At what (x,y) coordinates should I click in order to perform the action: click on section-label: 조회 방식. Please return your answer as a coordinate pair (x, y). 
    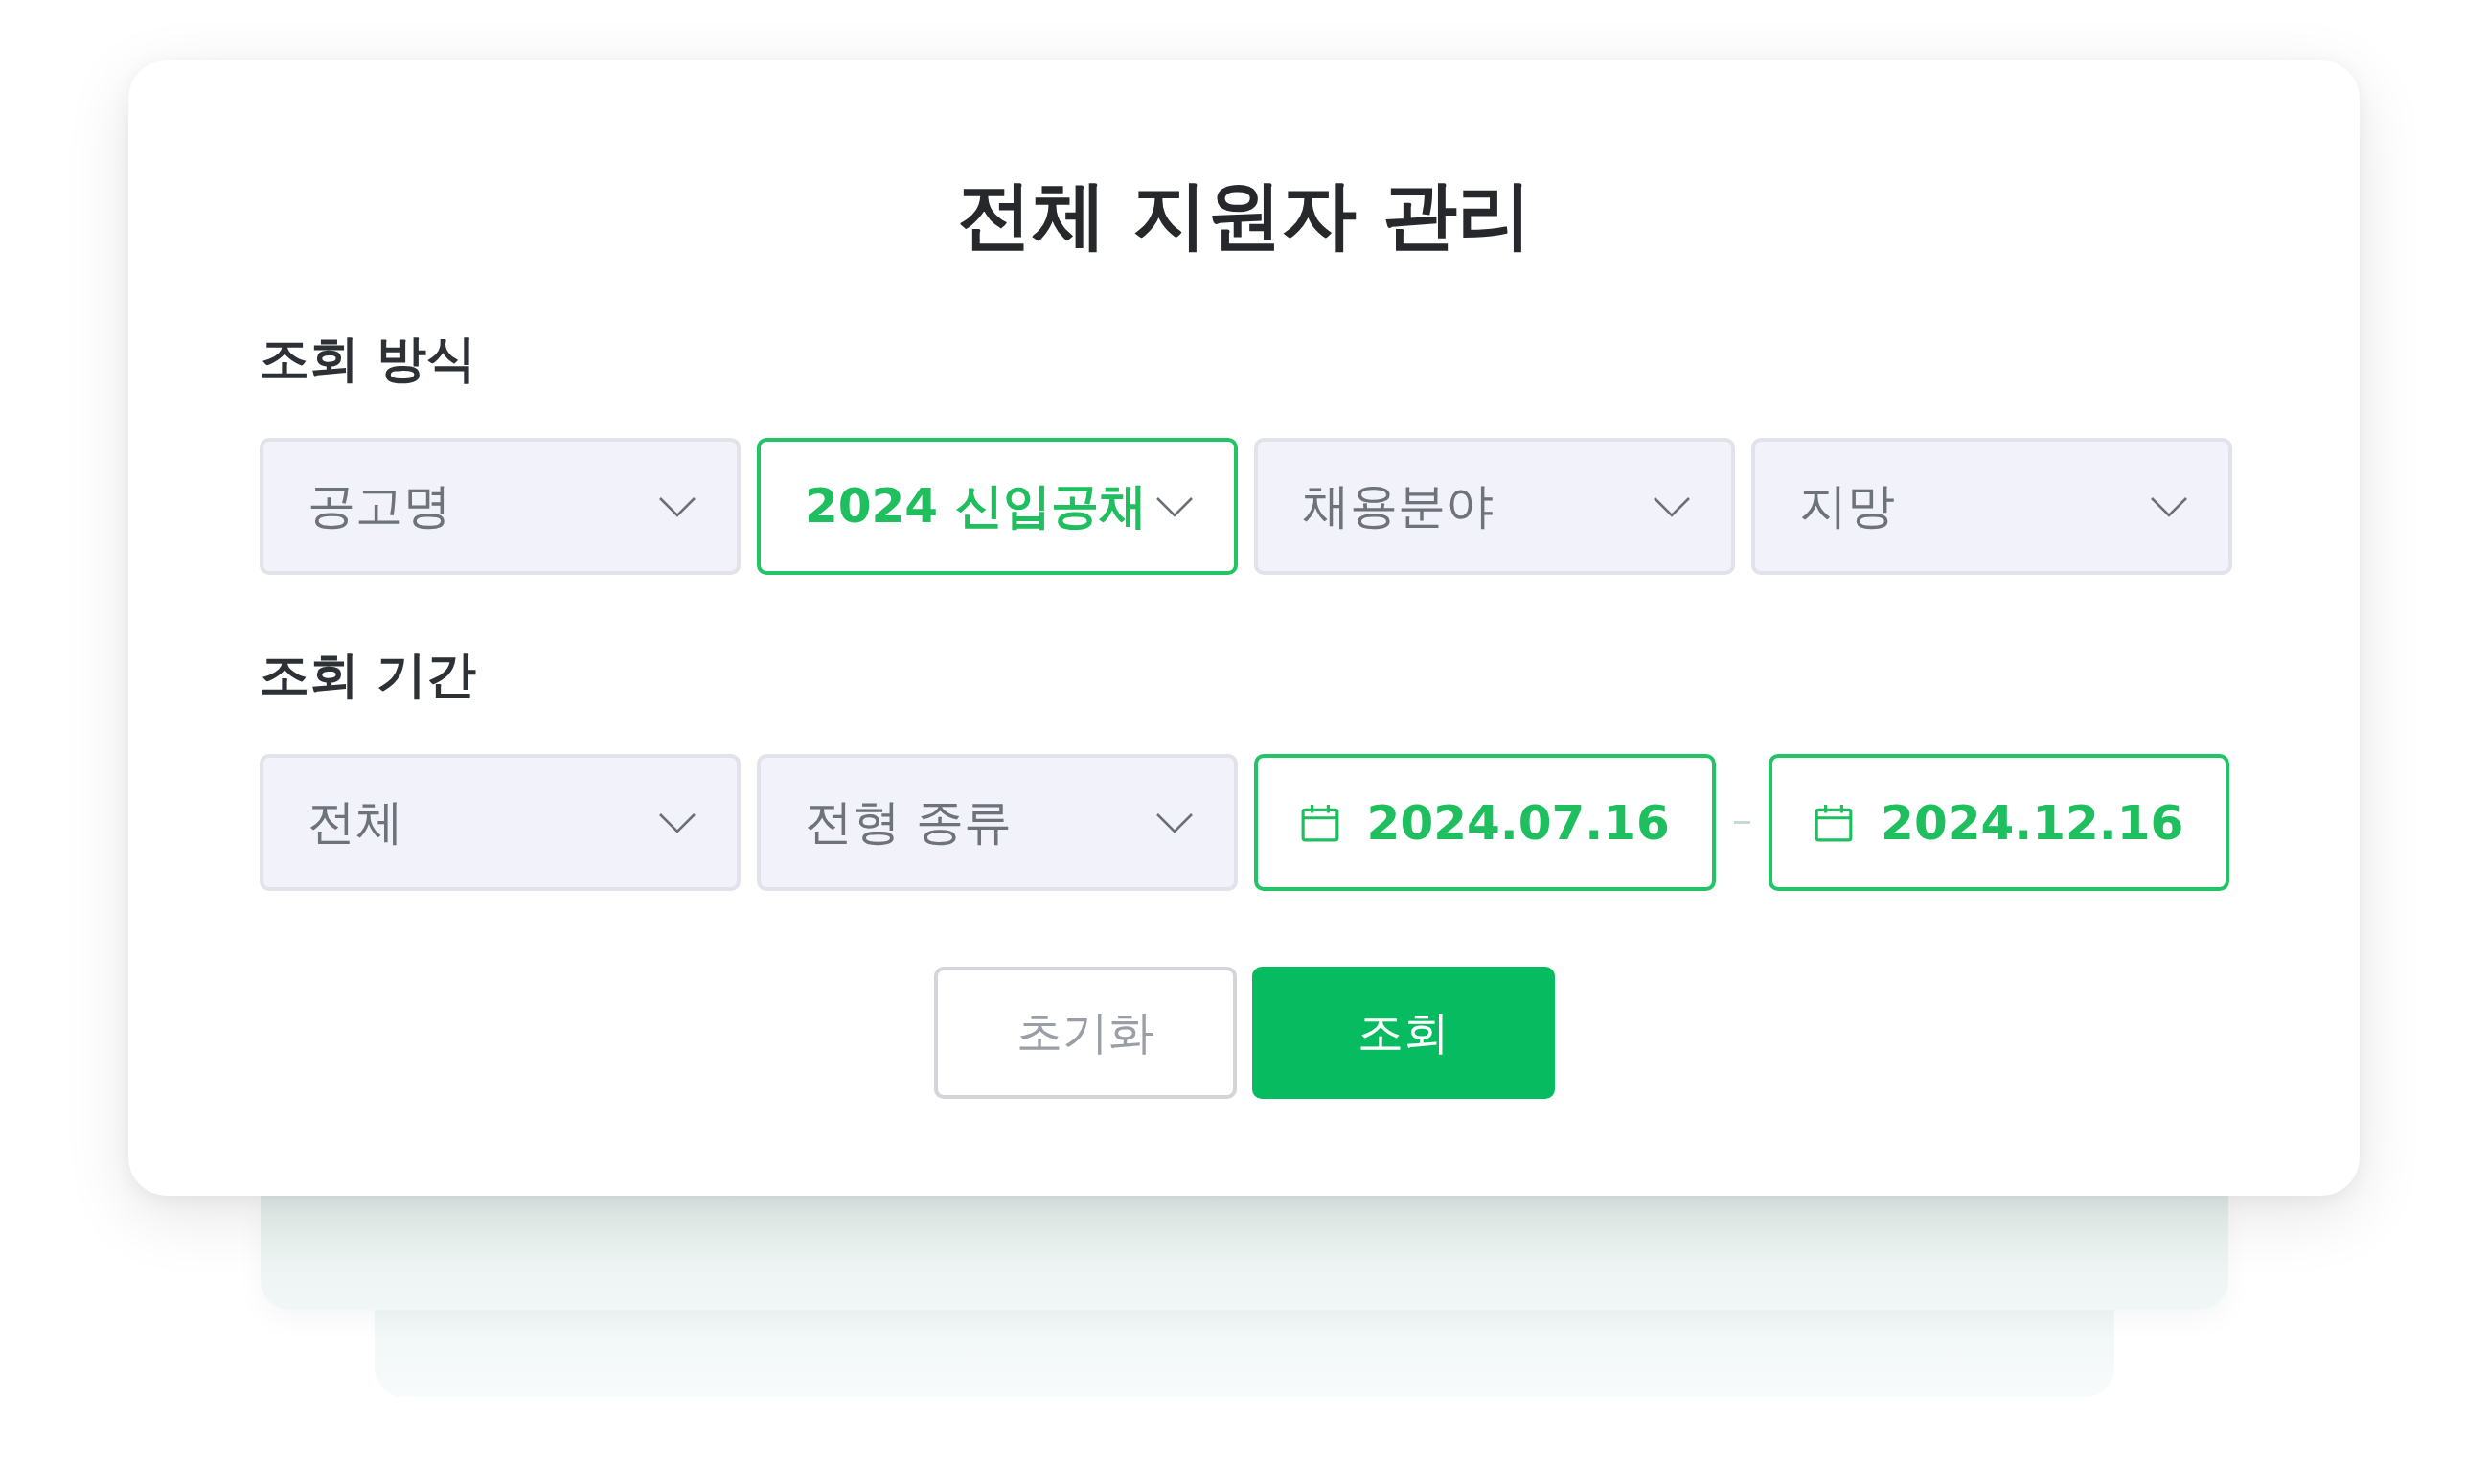
    Looking at the image, I should click on (369, 359).